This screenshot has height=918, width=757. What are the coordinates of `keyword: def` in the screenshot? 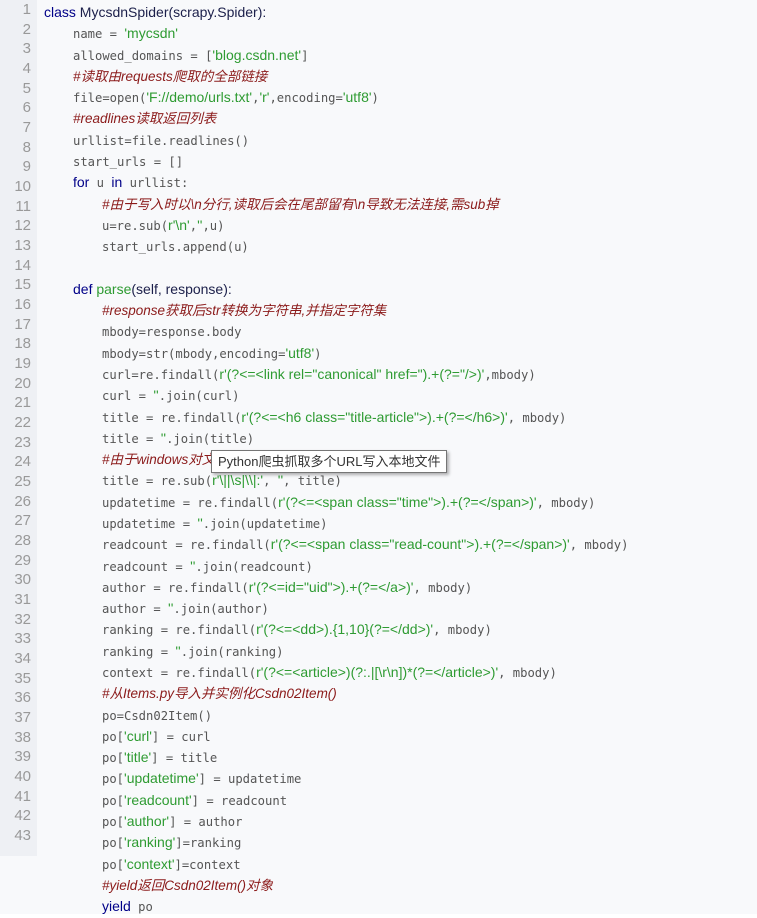 It's located at (83, 288).